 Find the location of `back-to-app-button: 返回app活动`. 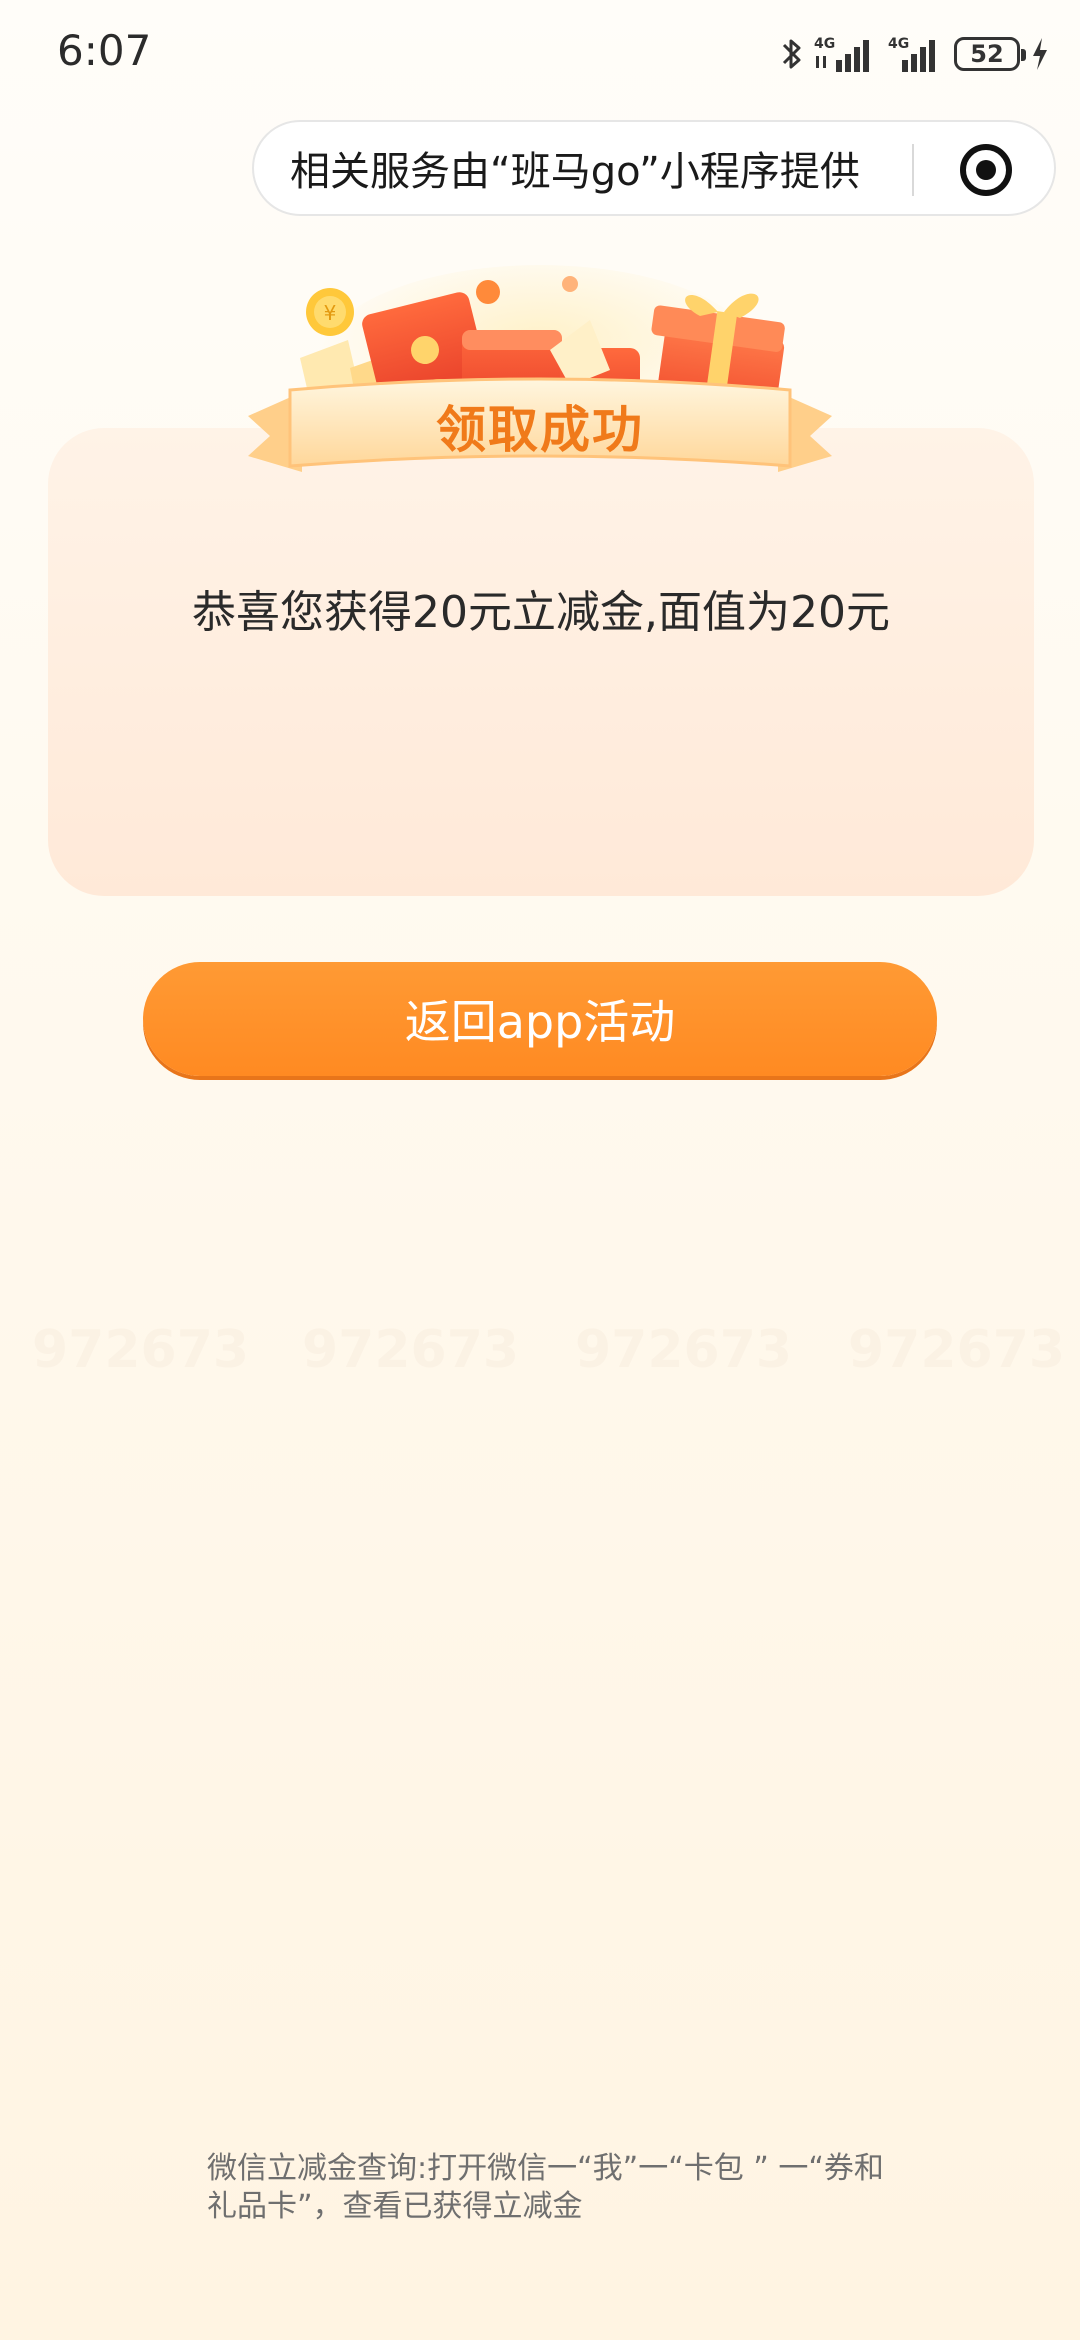

back-to-app-button: 返回app活动 is located at coordinates (540, 1019).